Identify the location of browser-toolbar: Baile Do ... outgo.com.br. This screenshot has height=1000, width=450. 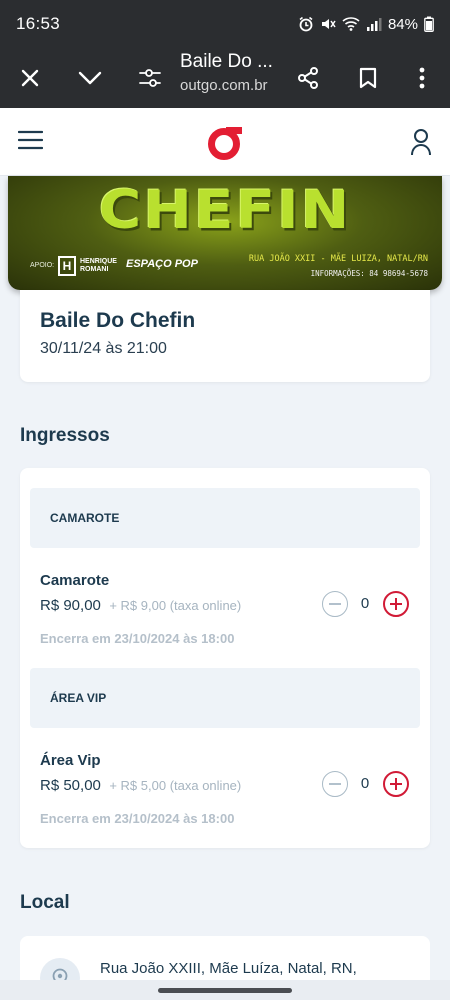
(225, 78).